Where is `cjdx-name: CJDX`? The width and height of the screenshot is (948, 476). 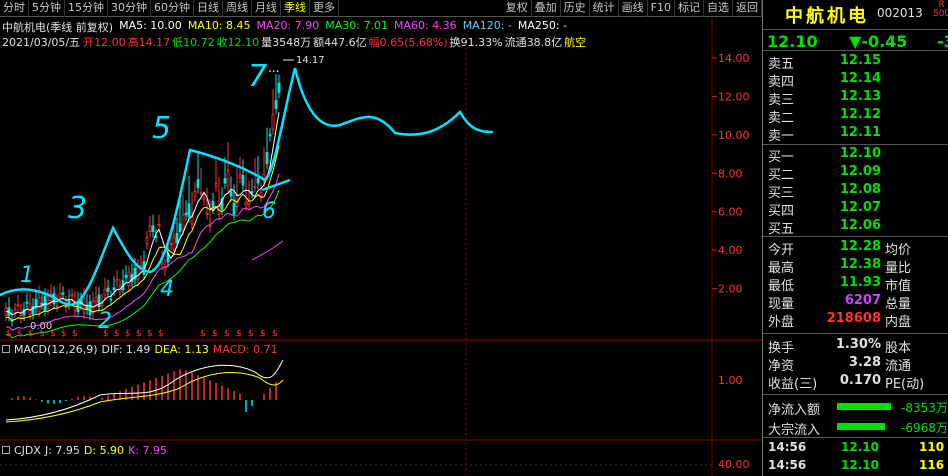 cjdx-name: CJDX is located at coordinates (27, 450).